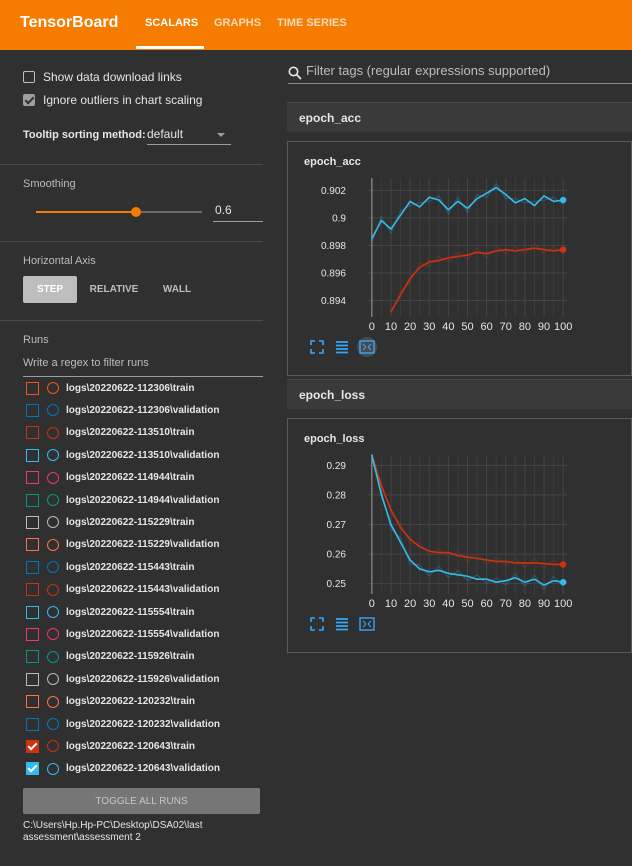 Image resolution: width=632 pixels, height=866 pixels. I want to click on smoothing-slider-thumb, so click(135, 212).